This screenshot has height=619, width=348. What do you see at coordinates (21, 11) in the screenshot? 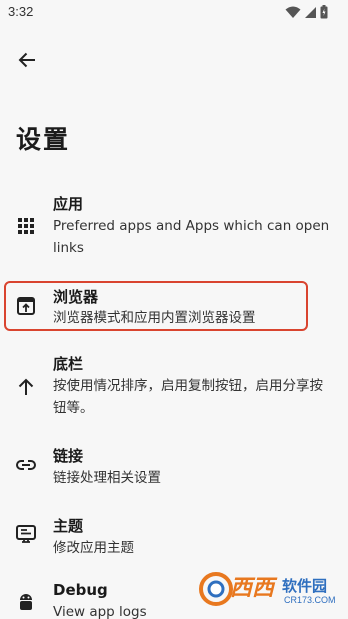
I see `status-time: 3:32` at bounding box center [21, 11].